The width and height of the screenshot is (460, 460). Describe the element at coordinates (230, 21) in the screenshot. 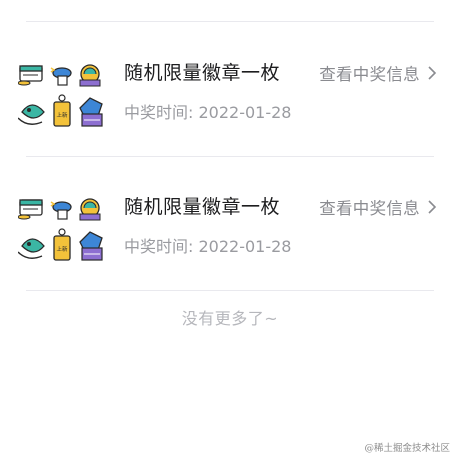

I see `top-divider` at that location.